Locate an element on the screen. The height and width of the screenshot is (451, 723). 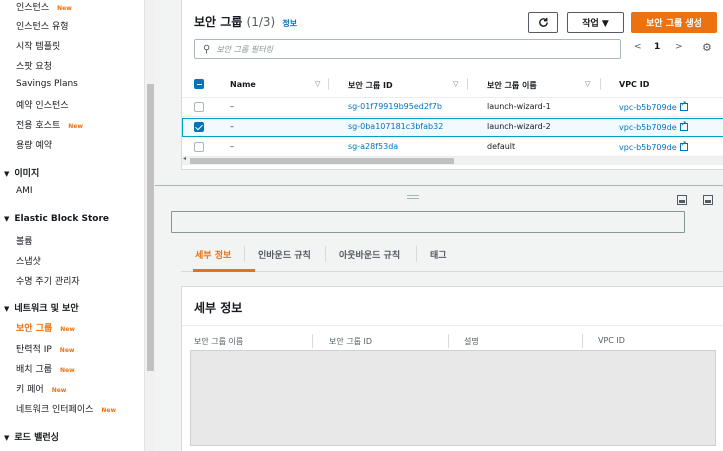
sidebar-scrollbar is located at coordinates (149, 225).